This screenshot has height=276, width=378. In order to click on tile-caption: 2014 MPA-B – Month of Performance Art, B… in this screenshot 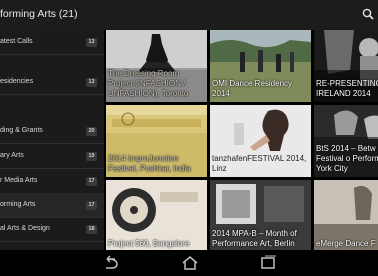, I will do `click(254, 238)`.